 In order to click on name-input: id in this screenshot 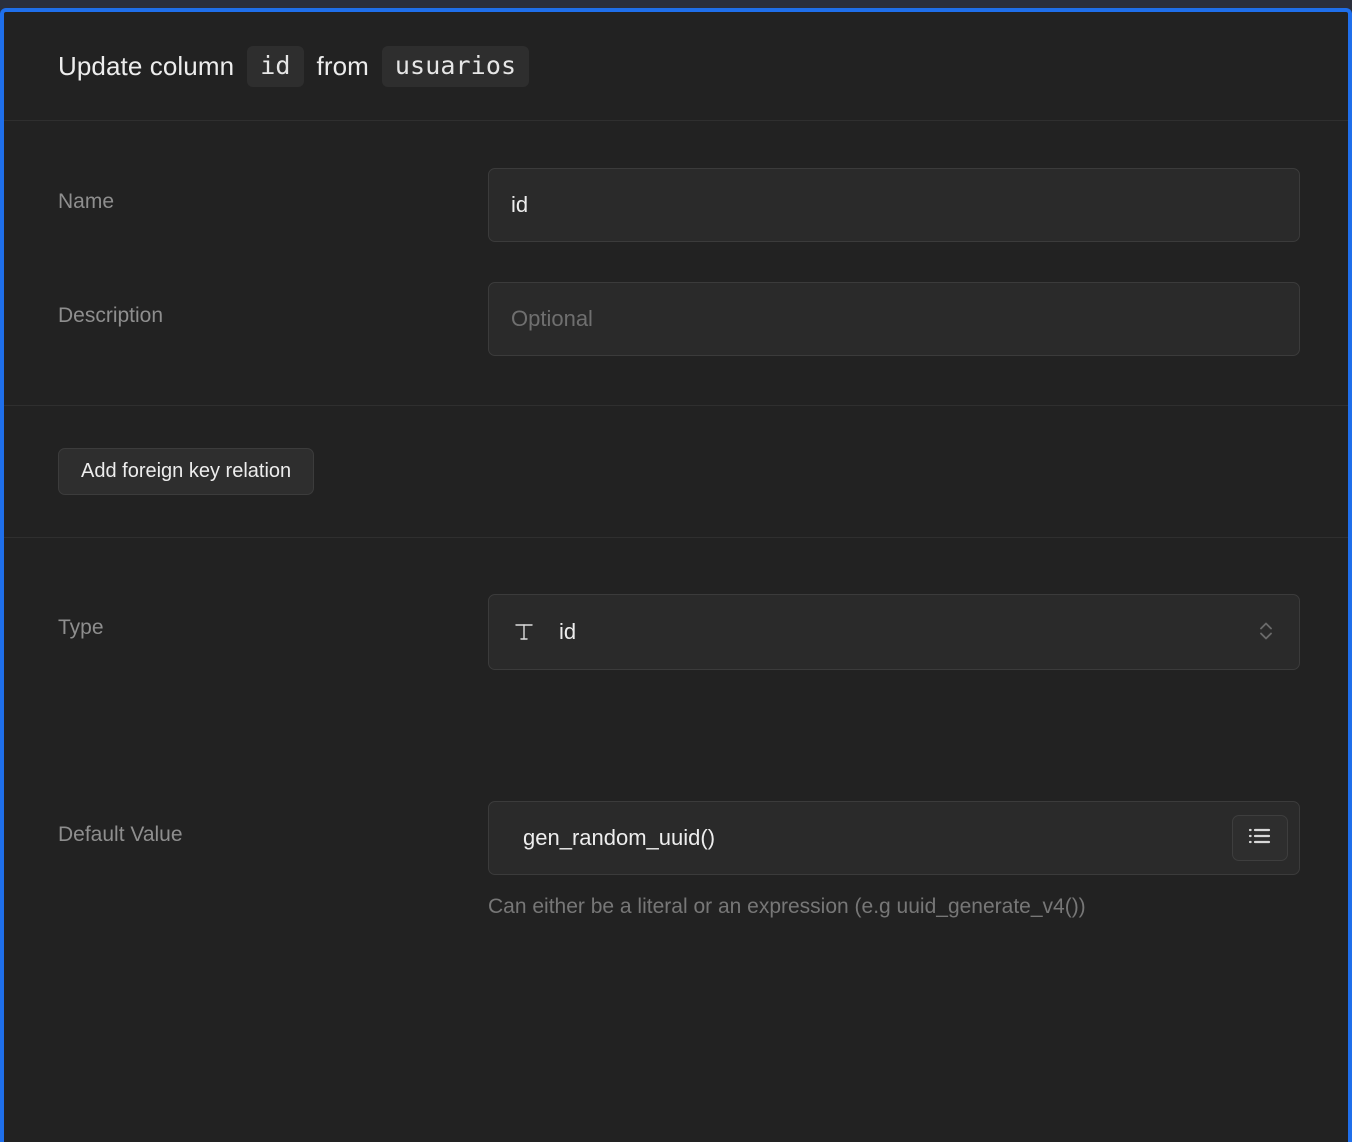, I will do `click(894, 205)`.